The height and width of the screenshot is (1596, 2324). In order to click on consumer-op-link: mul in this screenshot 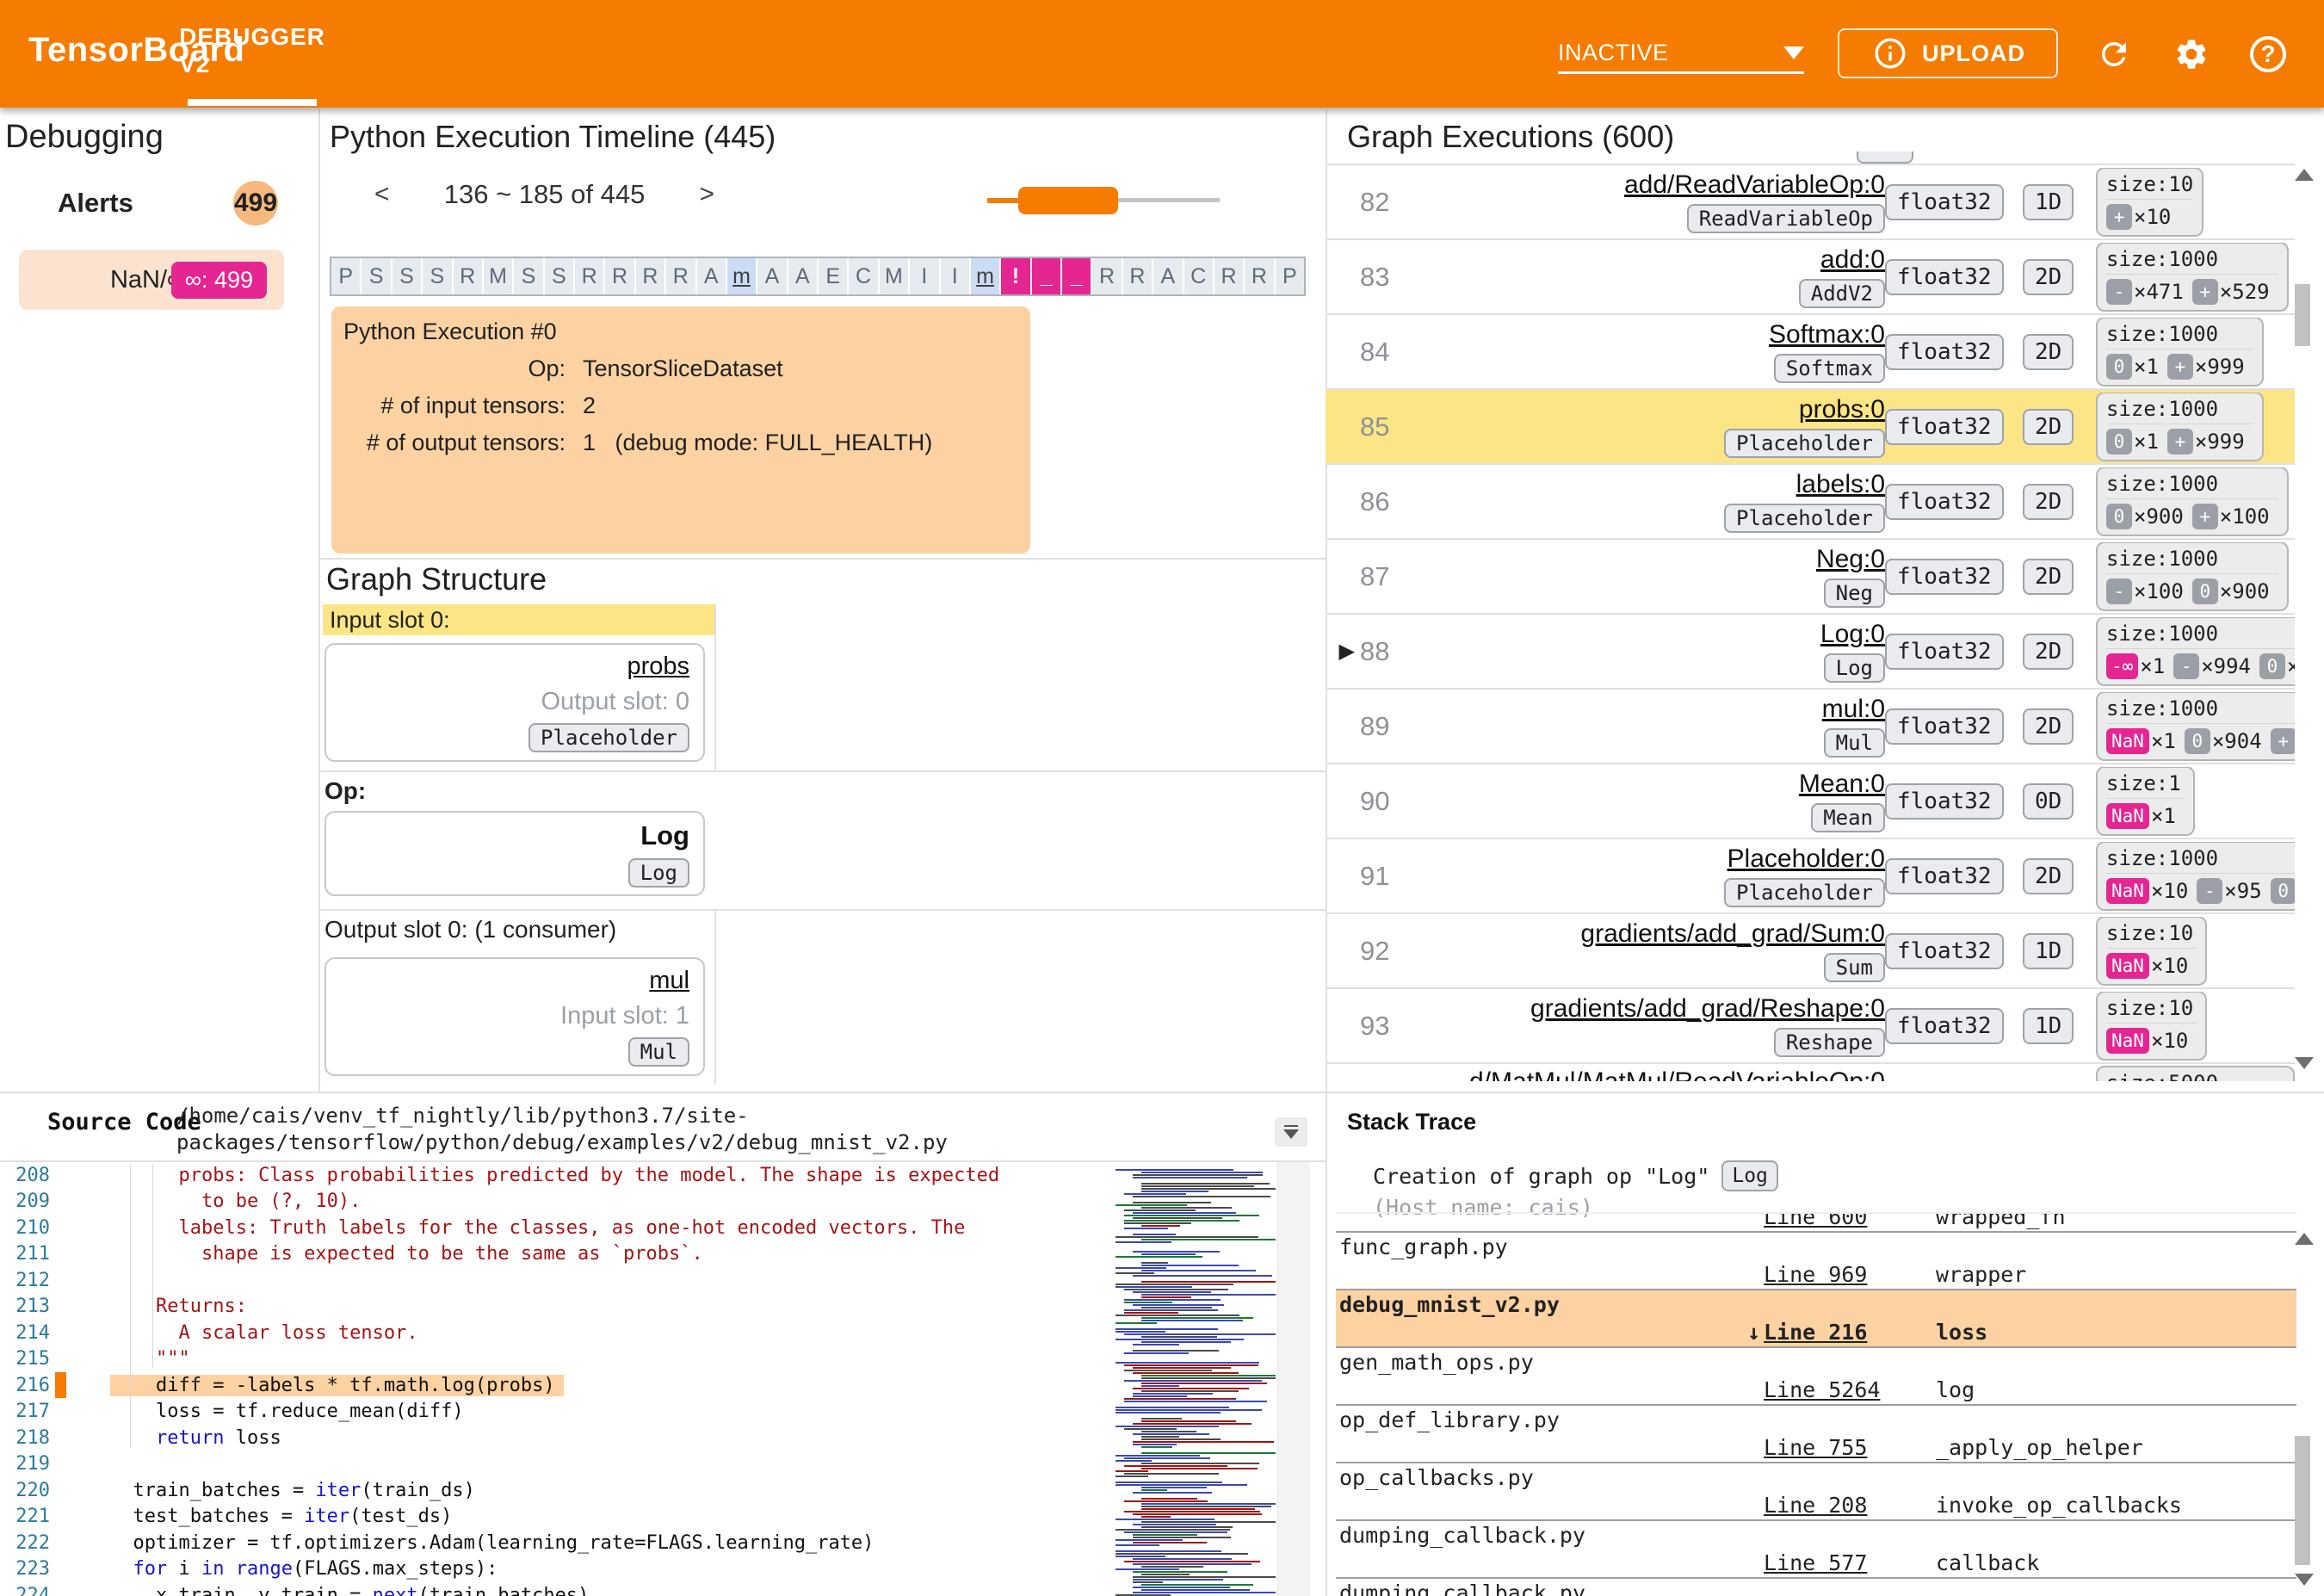, I will do `click(669, 981)`.